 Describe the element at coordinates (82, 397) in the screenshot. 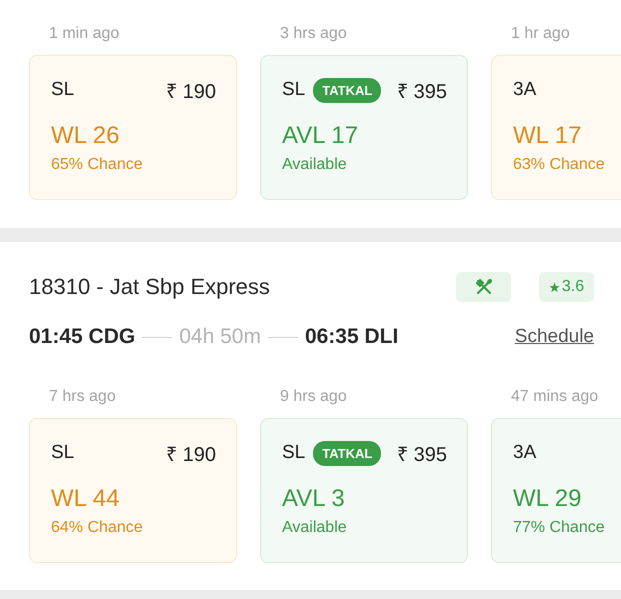

I see `updated-time: 7 hrs ago` at that location.